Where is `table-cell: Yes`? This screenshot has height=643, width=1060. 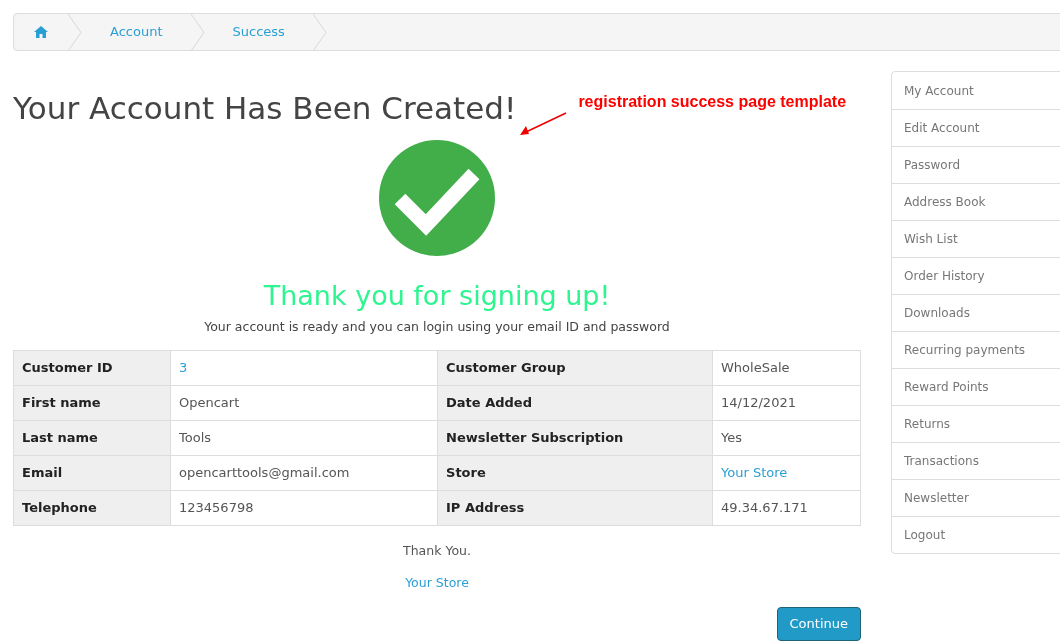
table-cell: Yes is located at coordinates (786, 437).